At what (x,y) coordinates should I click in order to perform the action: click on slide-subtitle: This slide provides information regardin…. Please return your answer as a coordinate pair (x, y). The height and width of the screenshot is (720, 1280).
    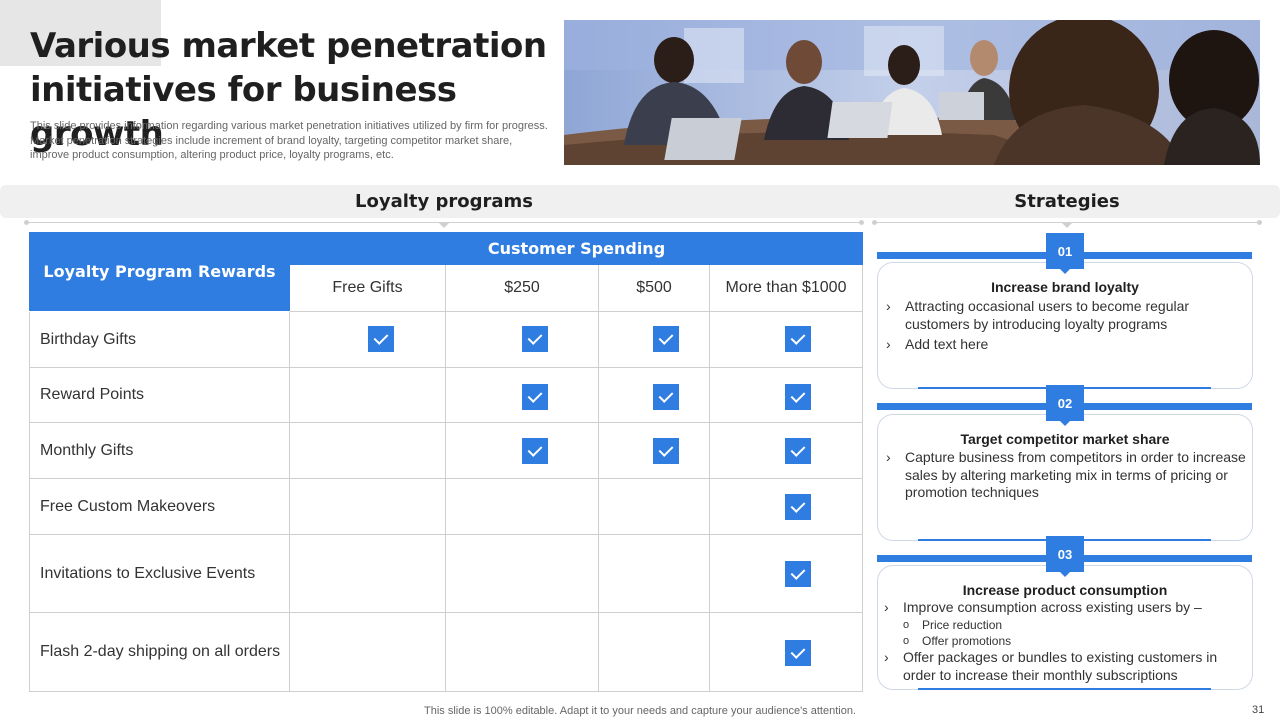
    Looking at the image, I should click on (289, 140).